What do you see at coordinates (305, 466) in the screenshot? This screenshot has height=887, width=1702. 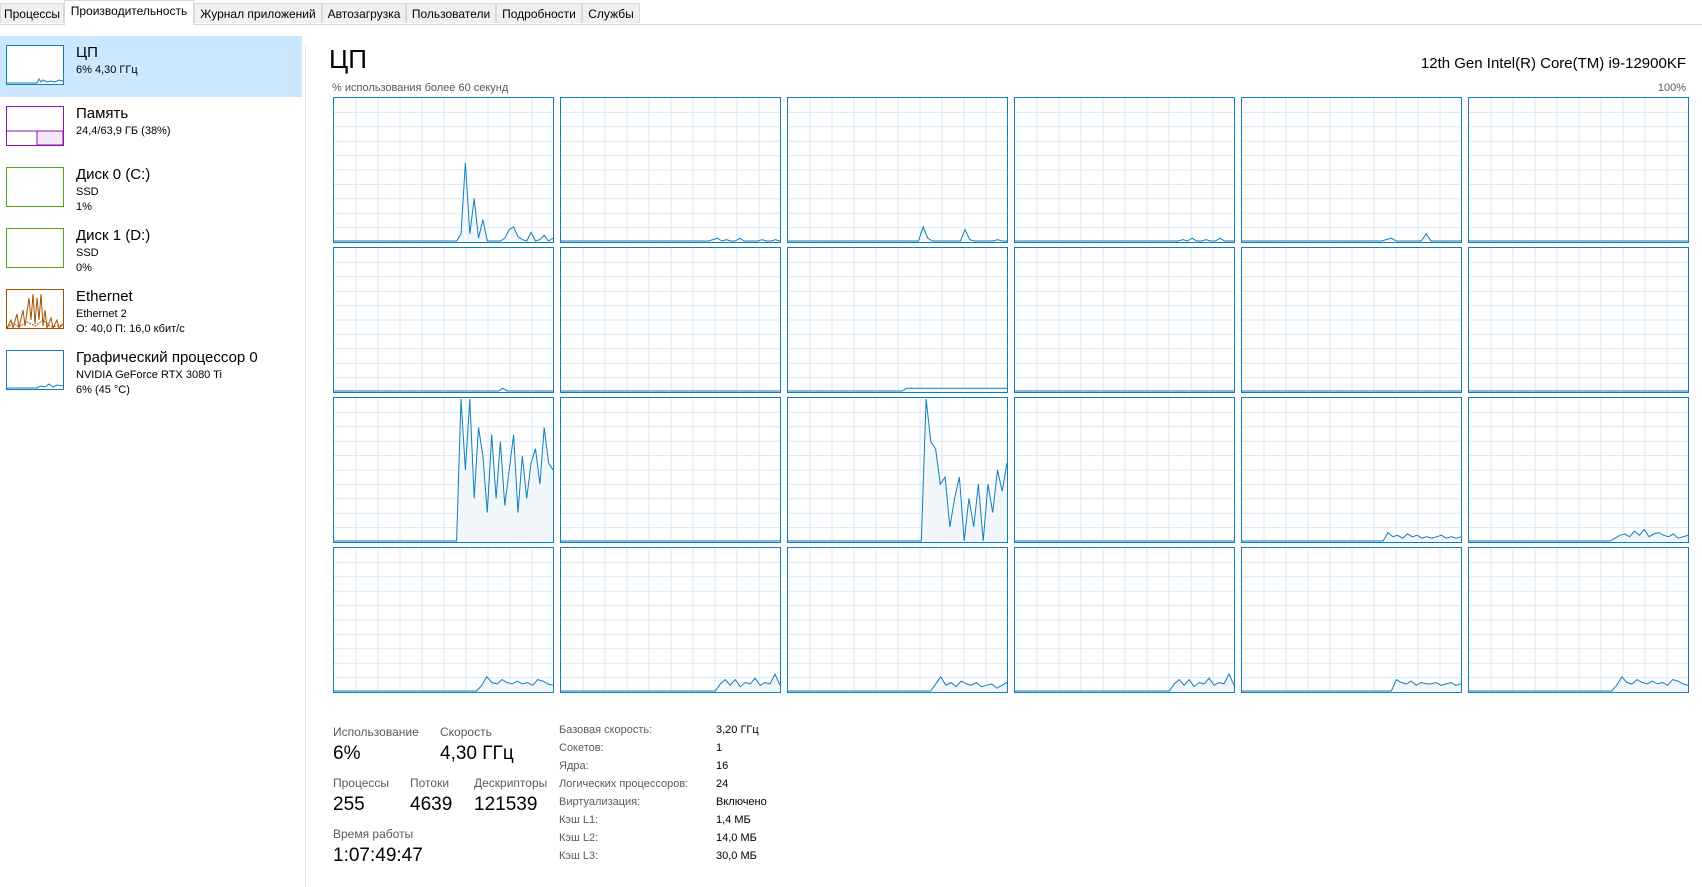 I see `sidebar-divider` at bounding box center [305, 466].